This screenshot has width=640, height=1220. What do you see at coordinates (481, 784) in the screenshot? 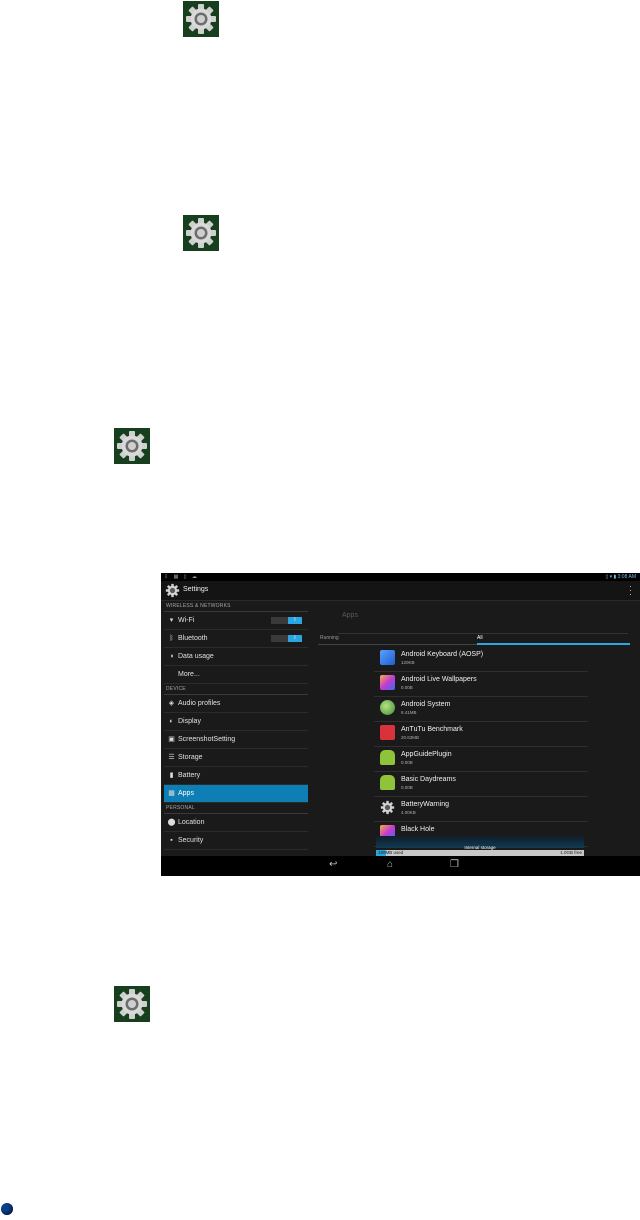
I see `list-item: Basic Daydreams 0.00B` at bounding box center [481, 784].